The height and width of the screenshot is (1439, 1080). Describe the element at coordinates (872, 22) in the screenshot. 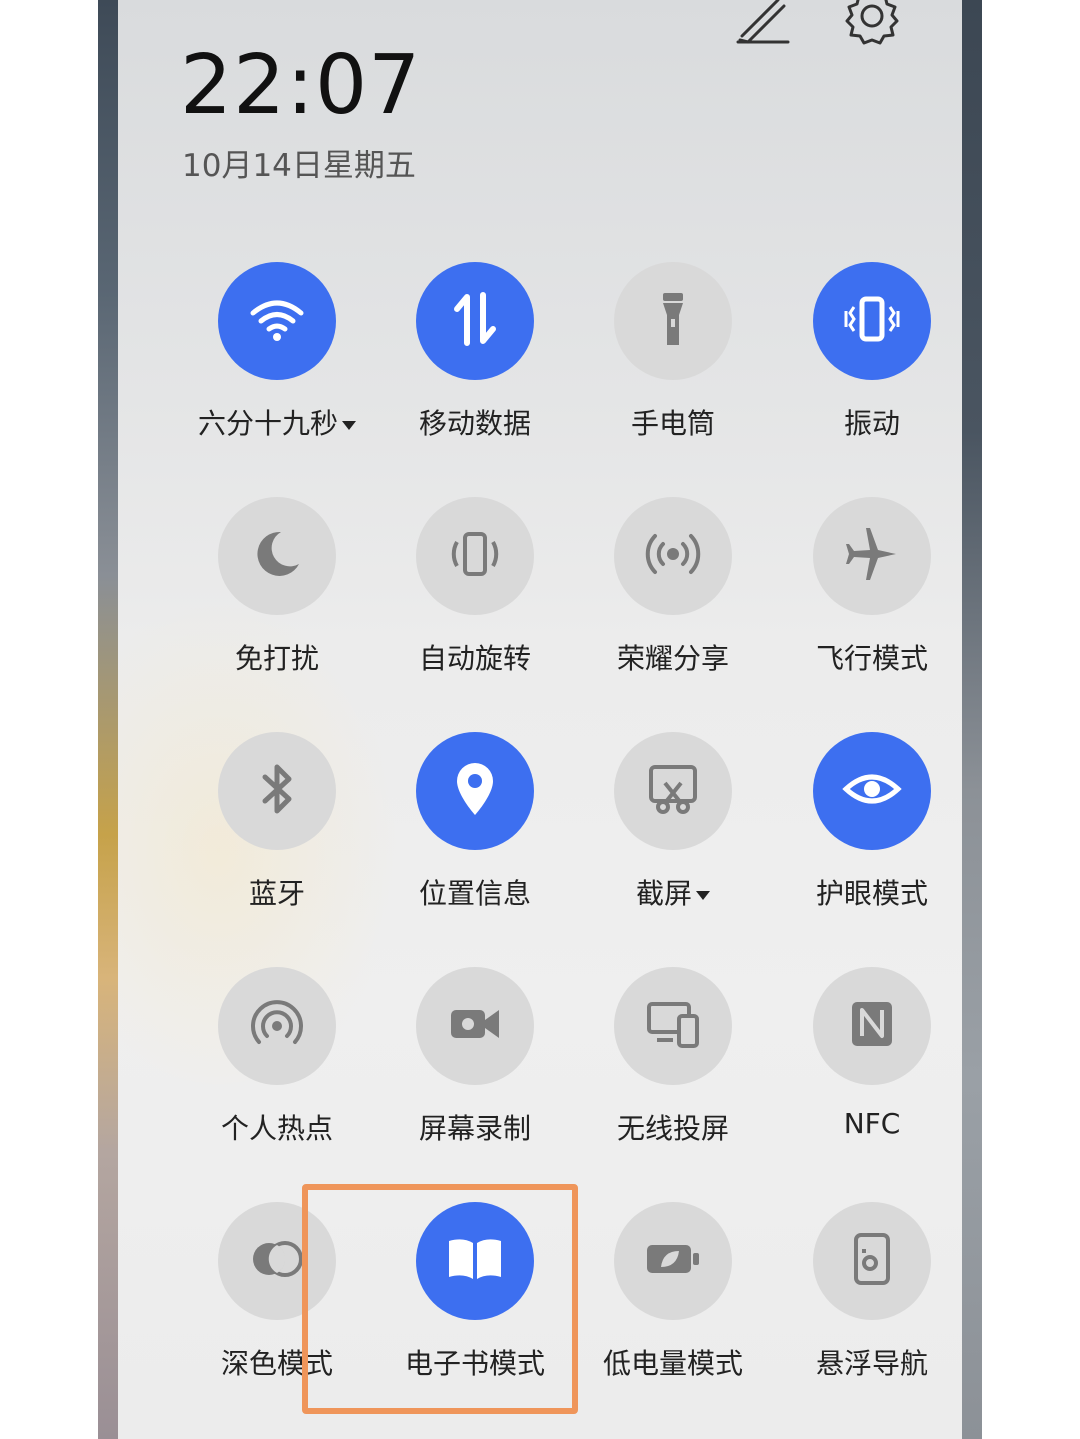

I see `gear-icon` at that location.